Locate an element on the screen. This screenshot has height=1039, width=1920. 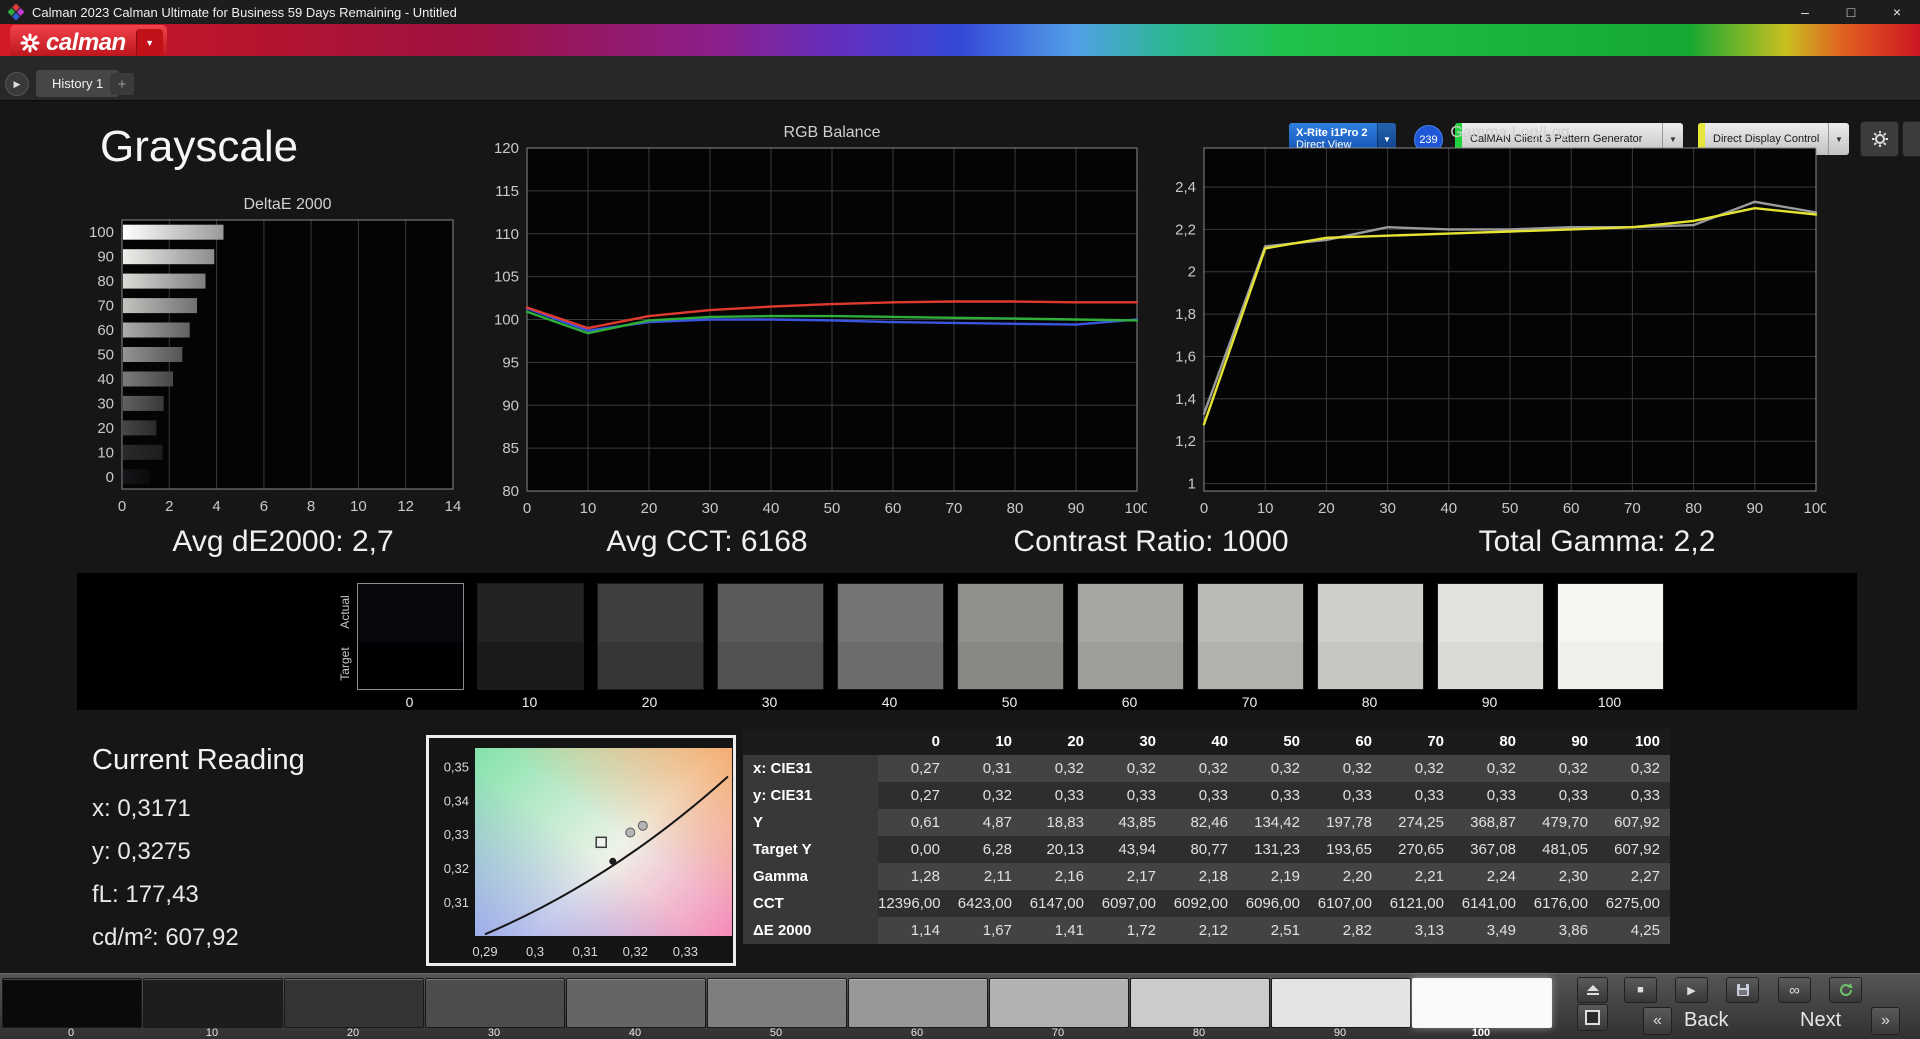
svg-text: 115 is located at coordinates (507, 191).